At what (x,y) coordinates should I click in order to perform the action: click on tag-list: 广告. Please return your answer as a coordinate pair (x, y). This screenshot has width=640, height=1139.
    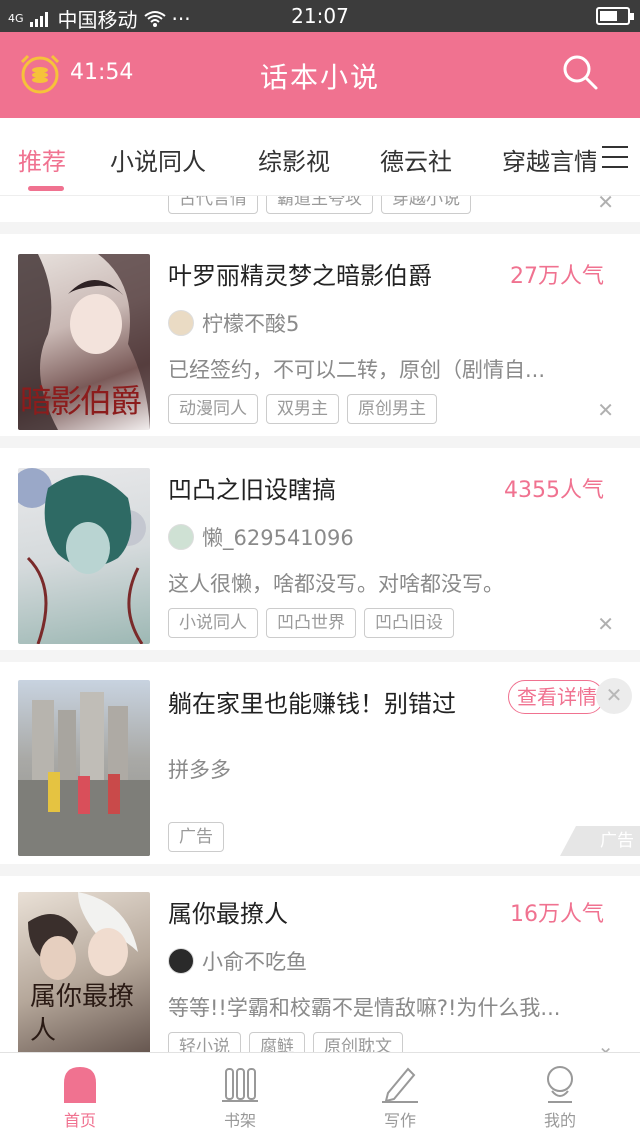
    Looking at the image, I should click on (200, 837).